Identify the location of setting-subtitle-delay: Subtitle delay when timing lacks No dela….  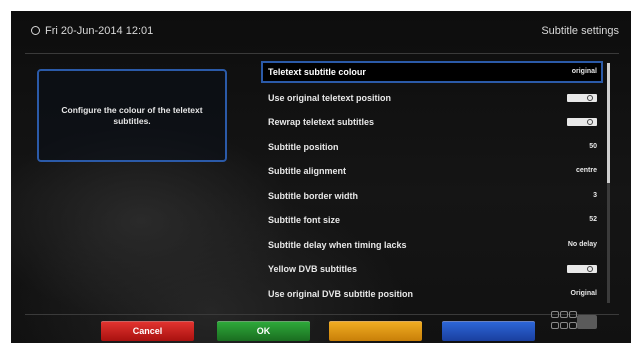
(432, 245).